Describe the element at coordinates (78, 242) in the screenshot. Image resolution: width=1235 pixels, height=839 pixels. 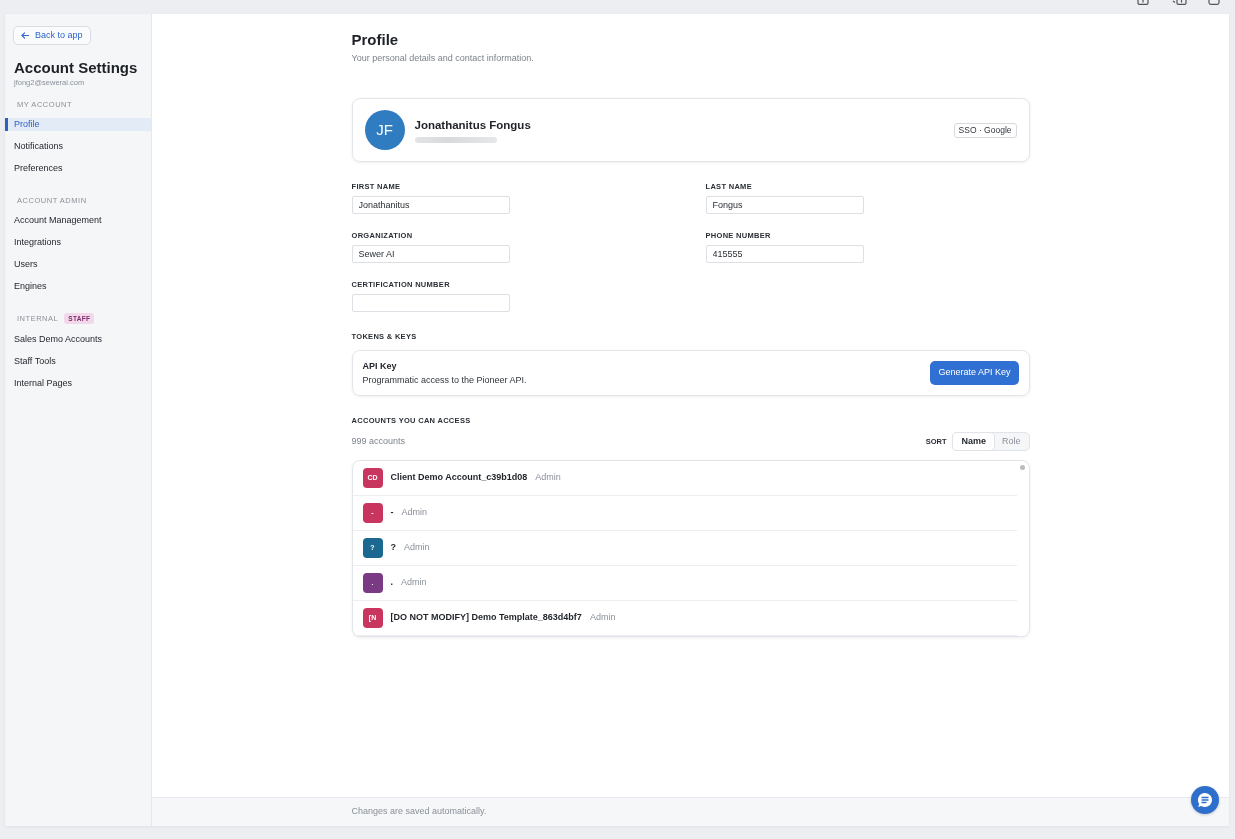
I see `sidebar-item: Integrations` at that location.